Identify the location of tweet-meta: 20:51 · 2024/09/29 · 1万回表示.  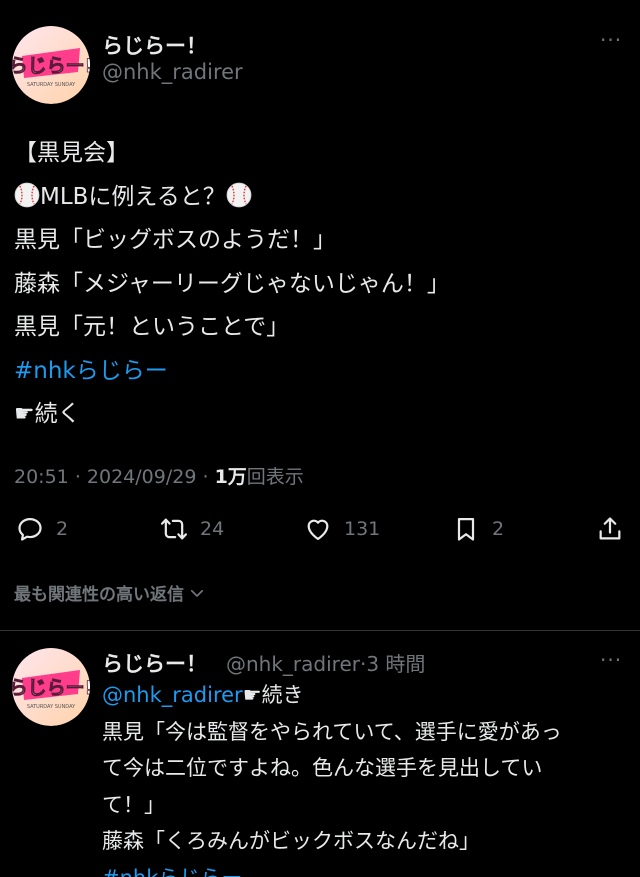
(159, 475).